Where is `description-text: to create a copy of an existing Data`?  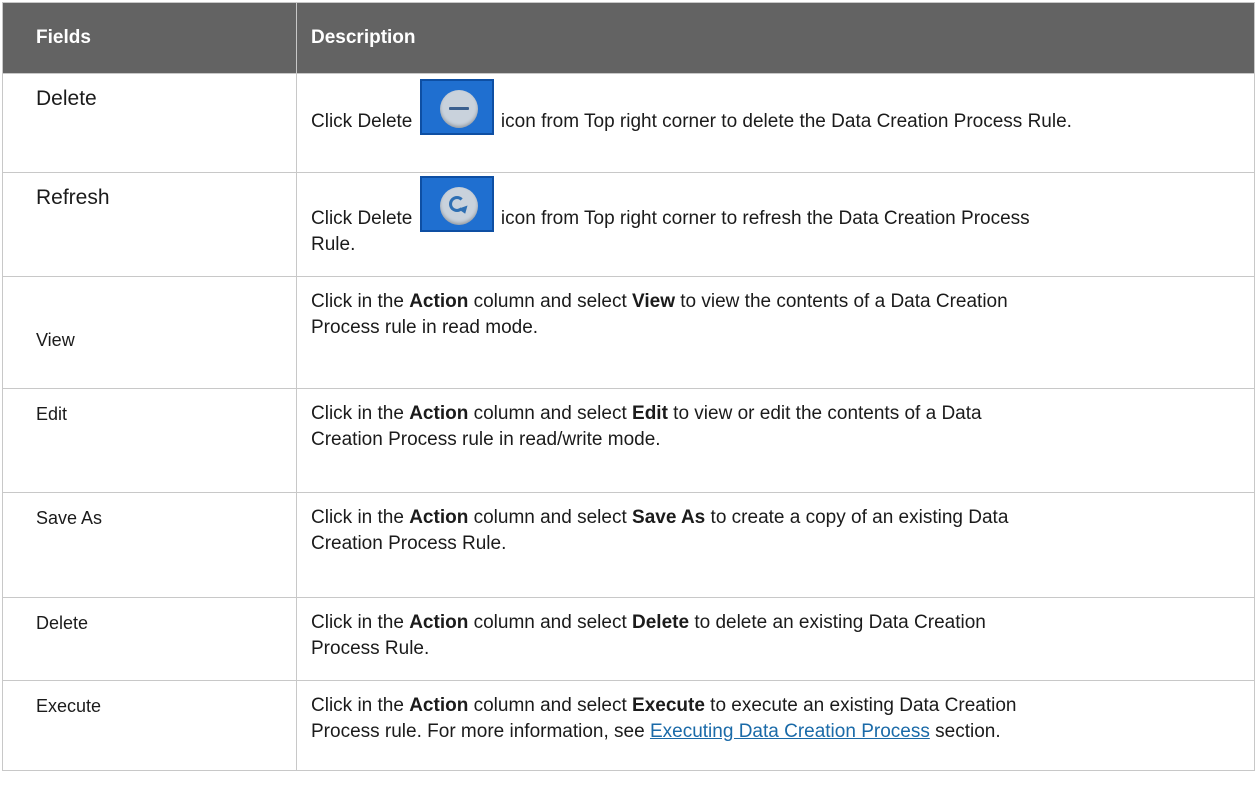
description-text: to create a copy of an existing Data is located at coordinates (857, 517).